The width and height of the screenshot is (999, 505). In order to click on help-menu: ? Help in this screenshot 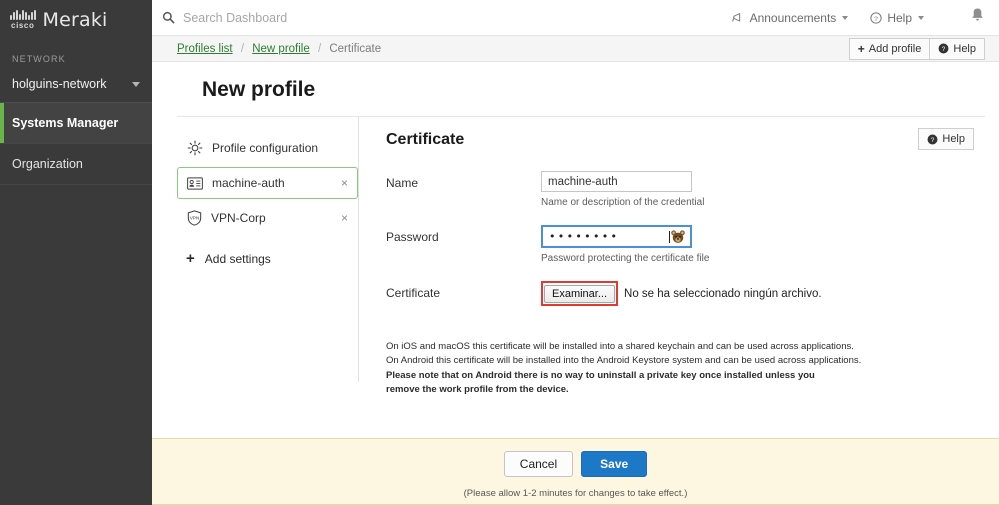, I will do `click(897, 18)`.